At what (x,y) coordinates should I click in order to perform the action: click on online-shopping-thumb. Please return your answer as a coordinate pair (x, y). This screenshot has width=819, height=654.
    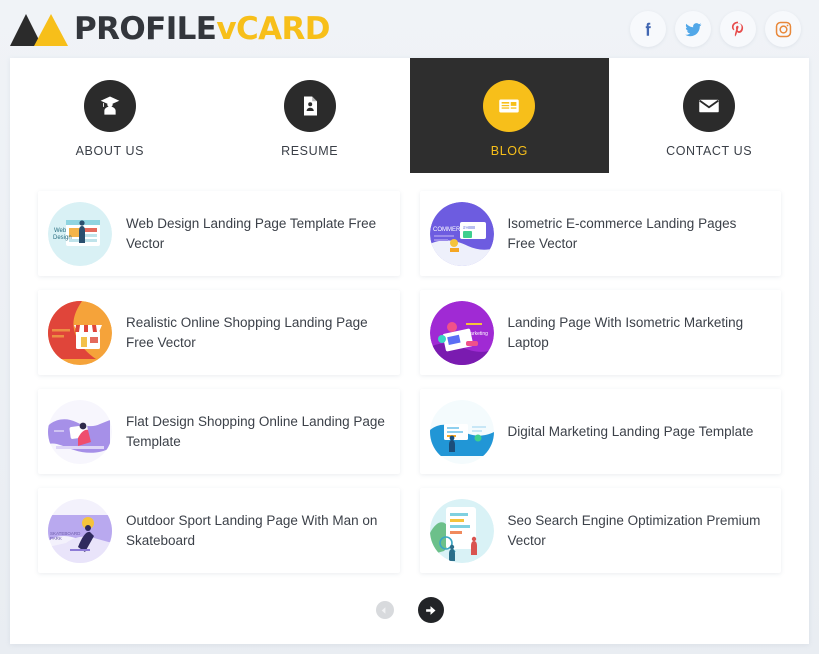
    Looking at the image, I should click on (80, 332).